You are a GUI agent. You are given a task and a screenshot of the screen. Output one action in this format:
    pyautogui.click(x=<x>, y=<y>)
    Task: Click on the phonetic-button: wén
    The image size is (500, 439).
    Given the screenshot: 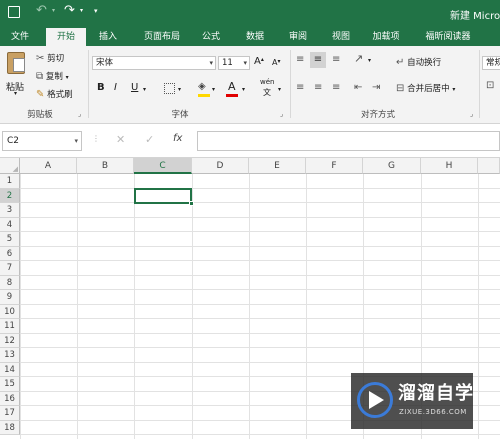 What is the action you would take?
    pyautogui.click(x=267, y=82)
    